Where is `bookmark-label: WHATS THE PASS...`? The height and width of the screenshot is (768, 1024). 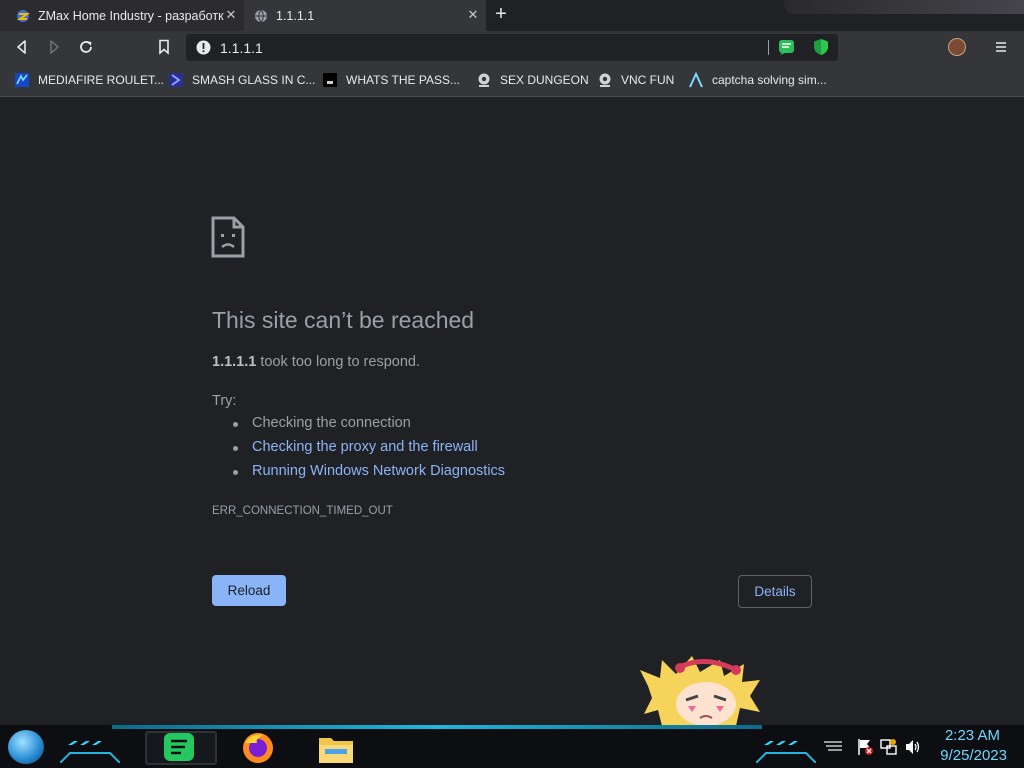
bookmark-label: WHATS THE PASS... is located at coordinates (403, 80).